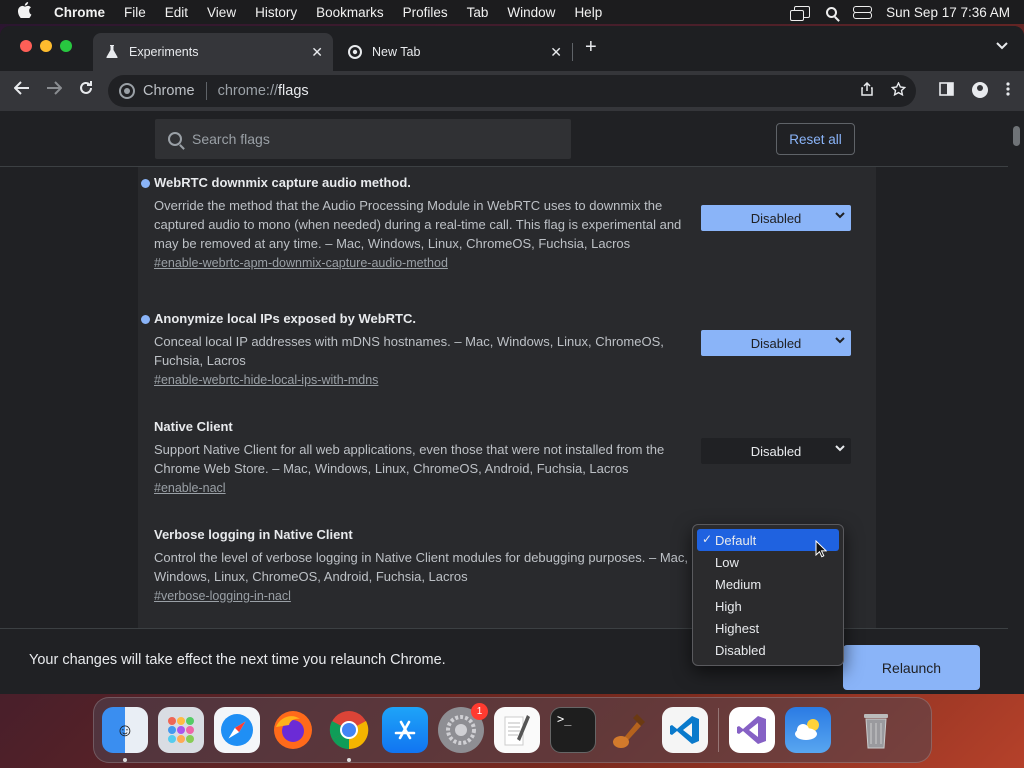  Describe the element at coordinates (396, 52) in the screenshot. I see `tab-title: New Tab` at that location.